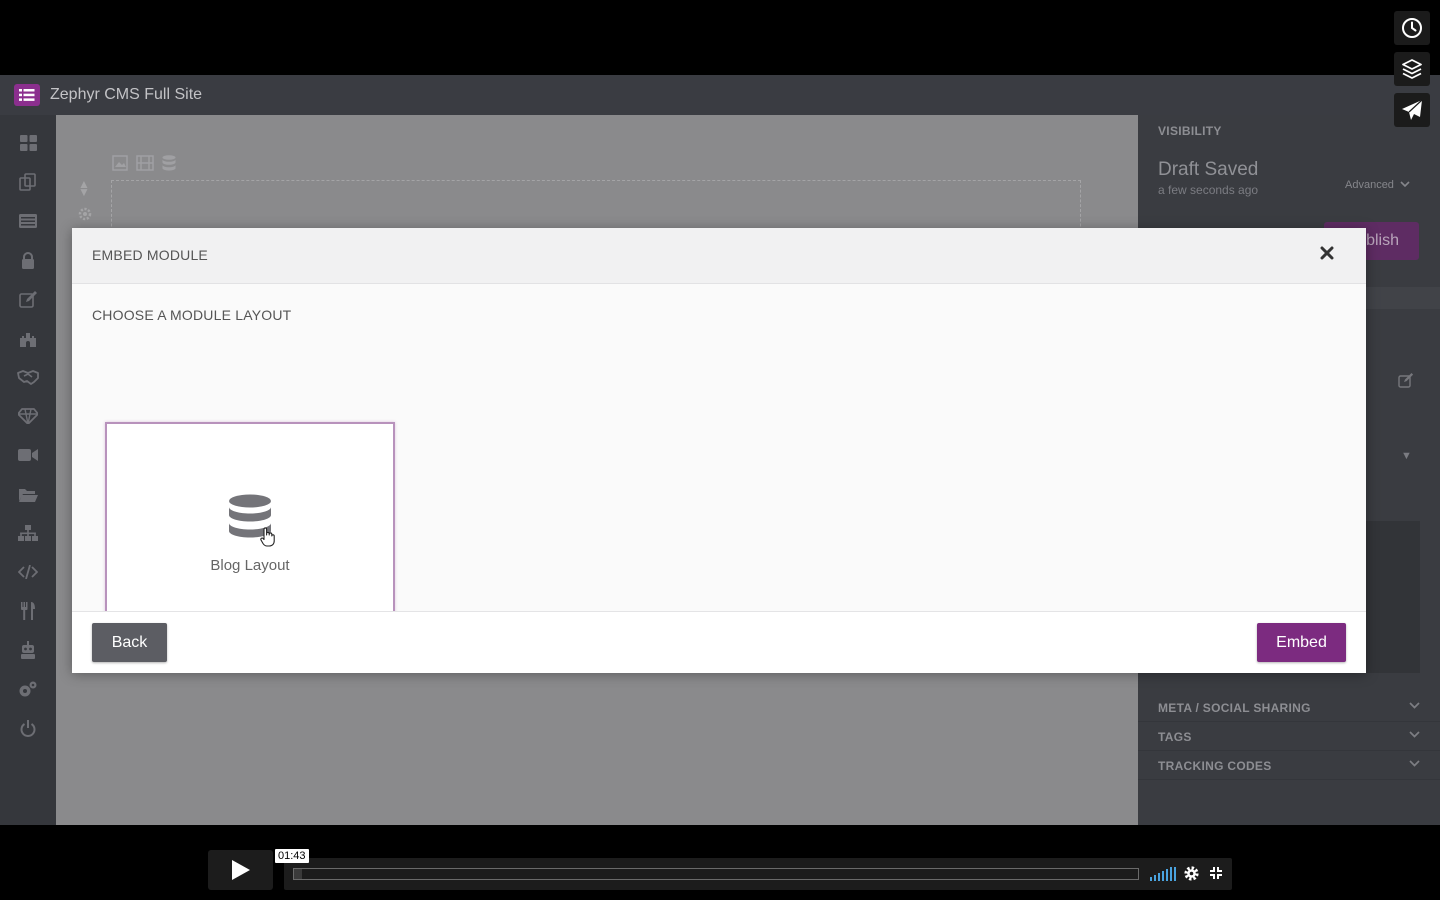 This screenshot has width=1440, height=900. What do you see at coordinates (28, 611) in the screenshot?
I see `utensils-icon` at bounding box center [28, 611].